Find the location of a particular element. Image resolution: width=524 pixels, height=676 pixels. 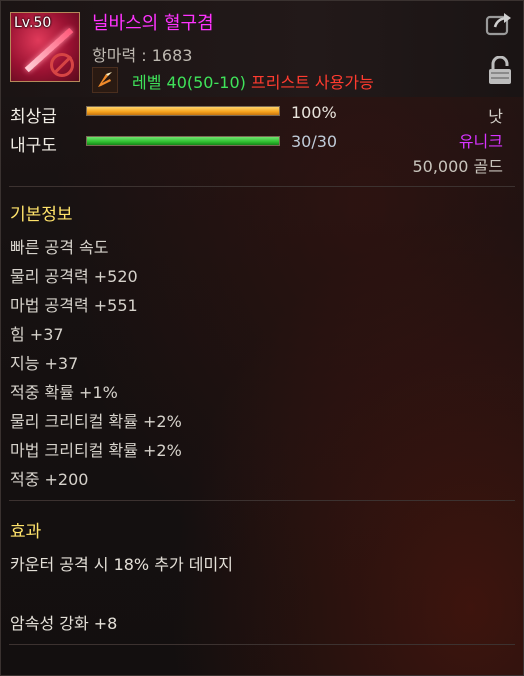

grade-label: 최상급 is located at coordinates (33, 117).